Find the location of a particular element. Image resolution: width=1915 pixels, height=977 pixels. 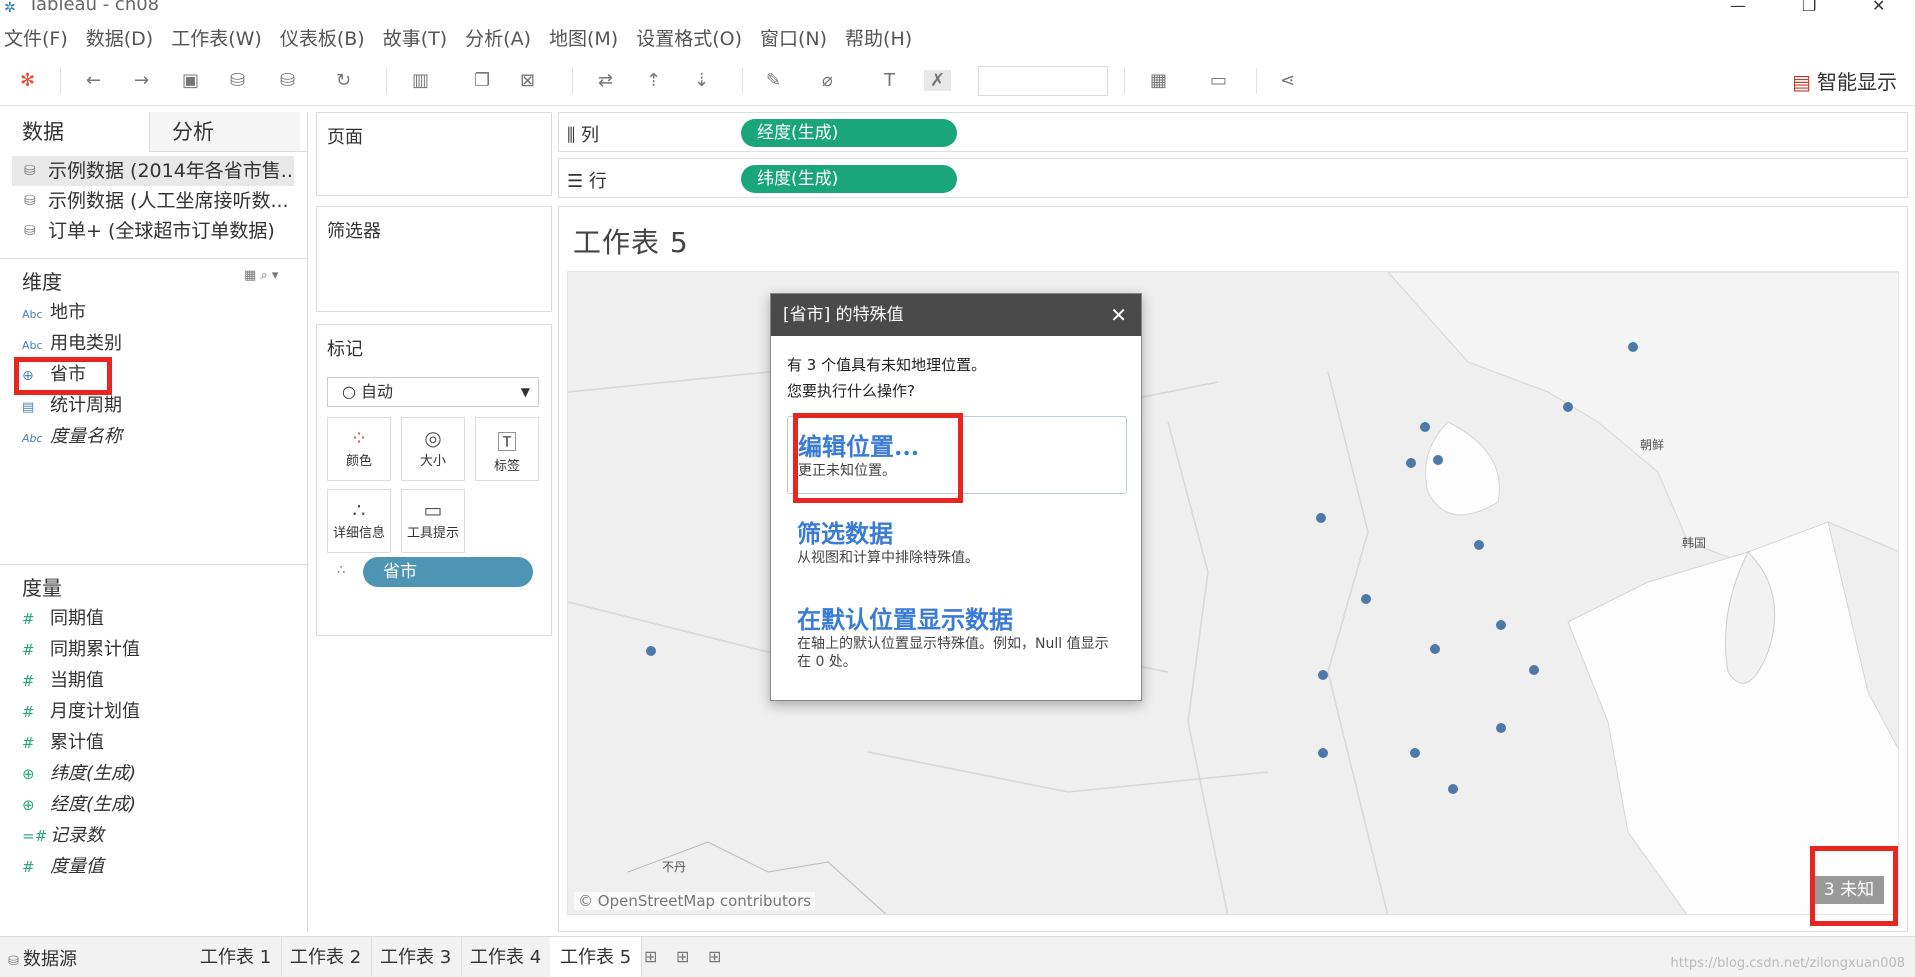

size-icon: ◎ is located at coordinates (433, 438).